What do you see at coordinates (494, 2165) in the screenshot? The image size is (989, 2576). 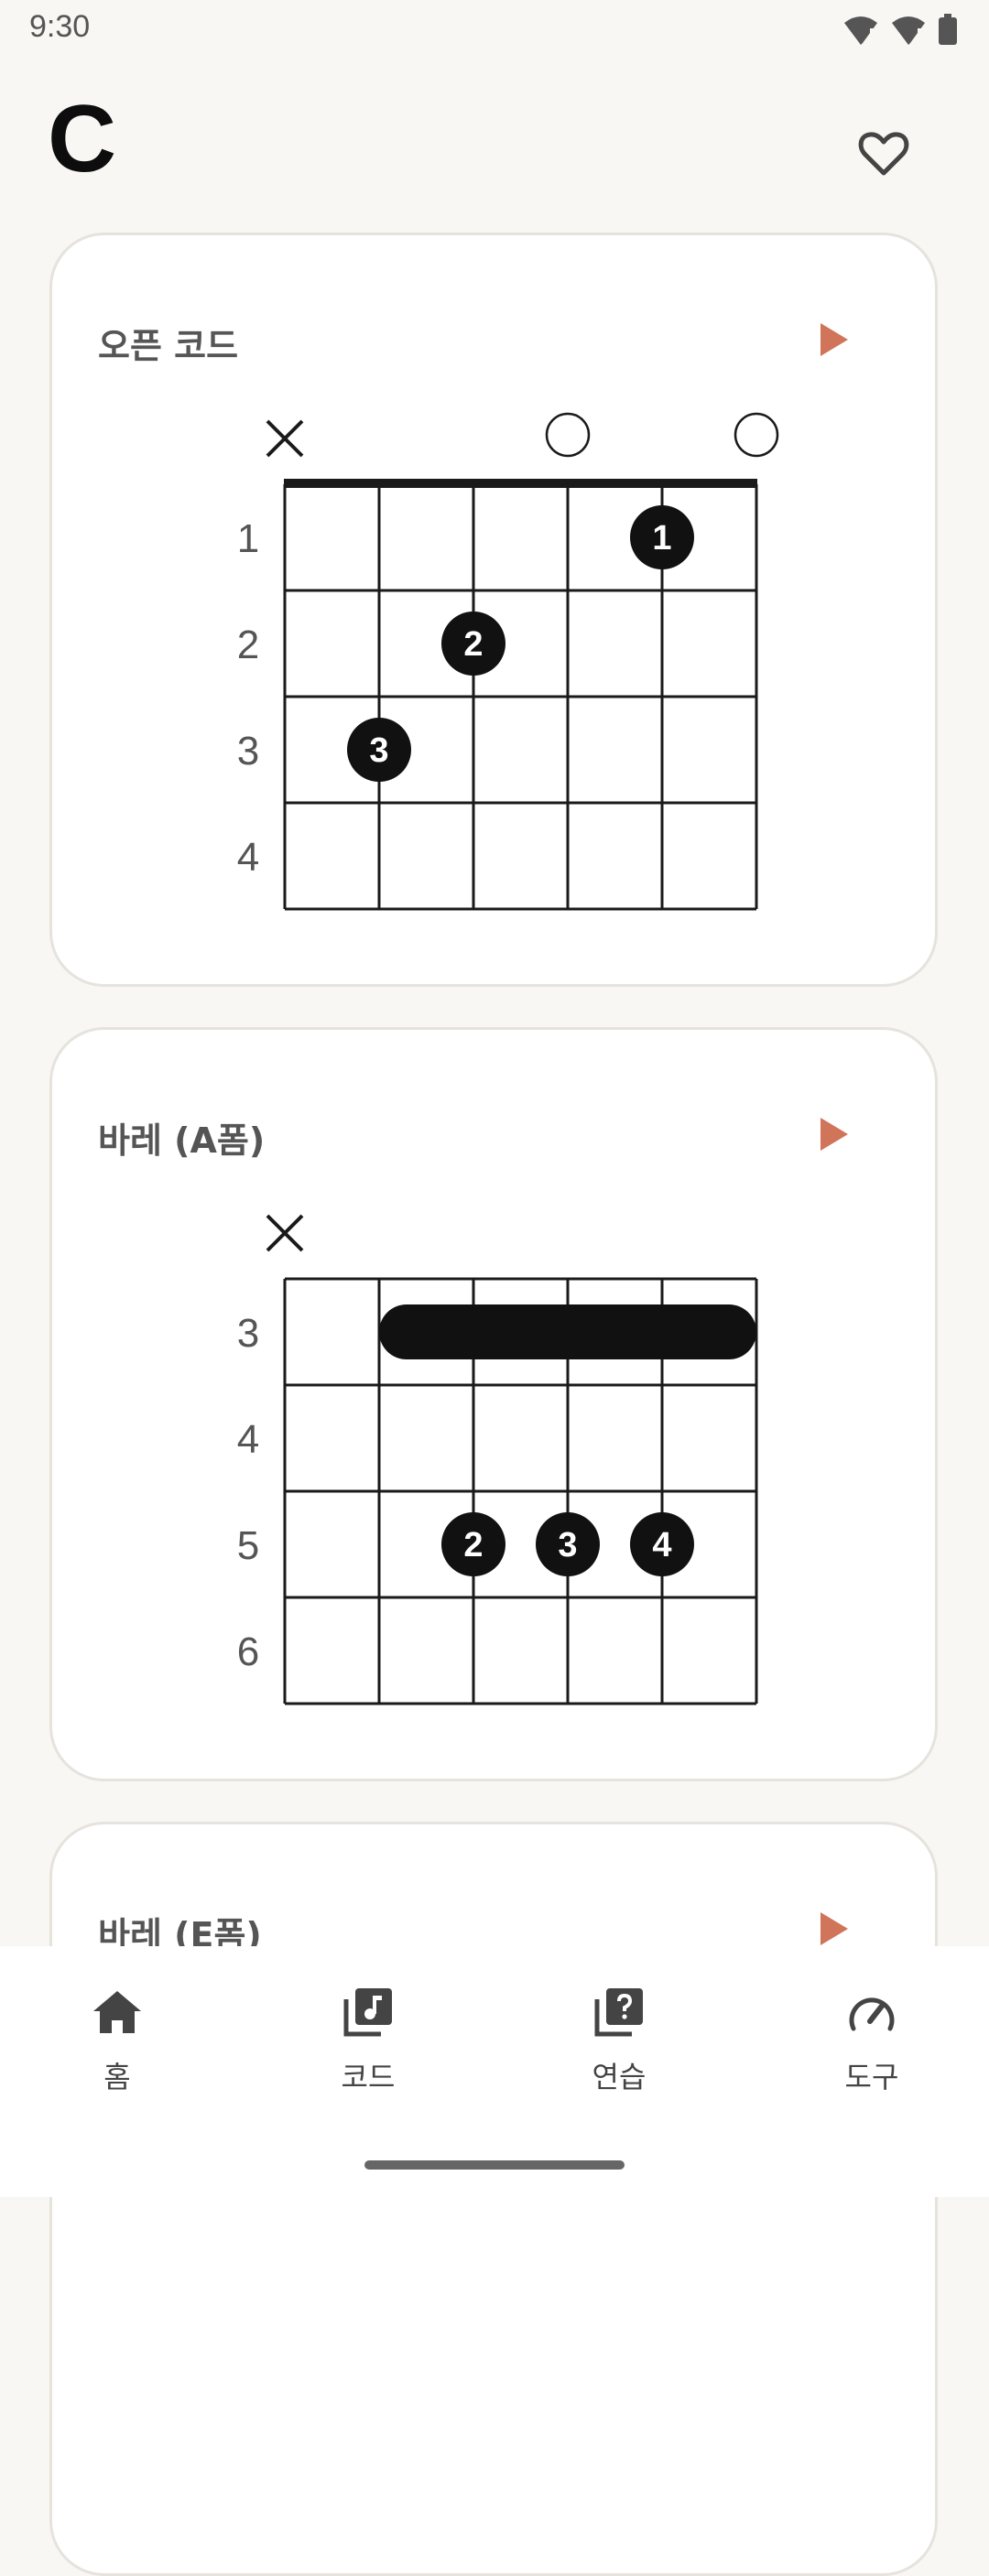 I see `home-indicator` at bounding box center [494, 2165].